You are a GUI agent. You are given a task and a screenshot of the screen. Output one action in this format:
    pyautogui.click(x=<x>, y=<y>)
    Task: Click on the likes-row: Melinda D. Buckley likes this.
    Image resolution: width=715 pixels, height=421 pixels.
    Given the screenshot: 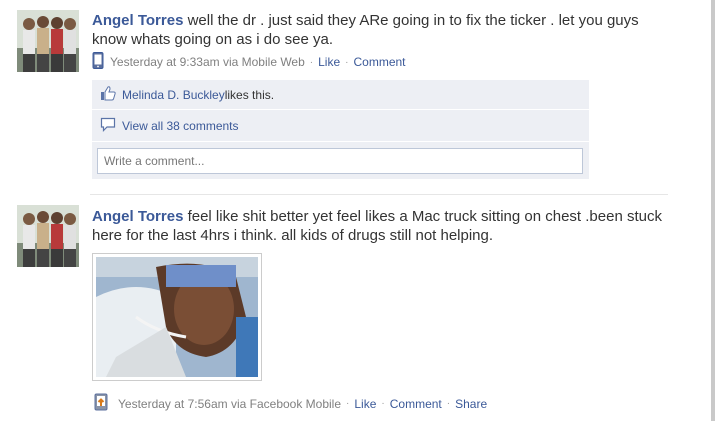 What is the action you would take?
    pyautogui.click(x=340, y=95)
    